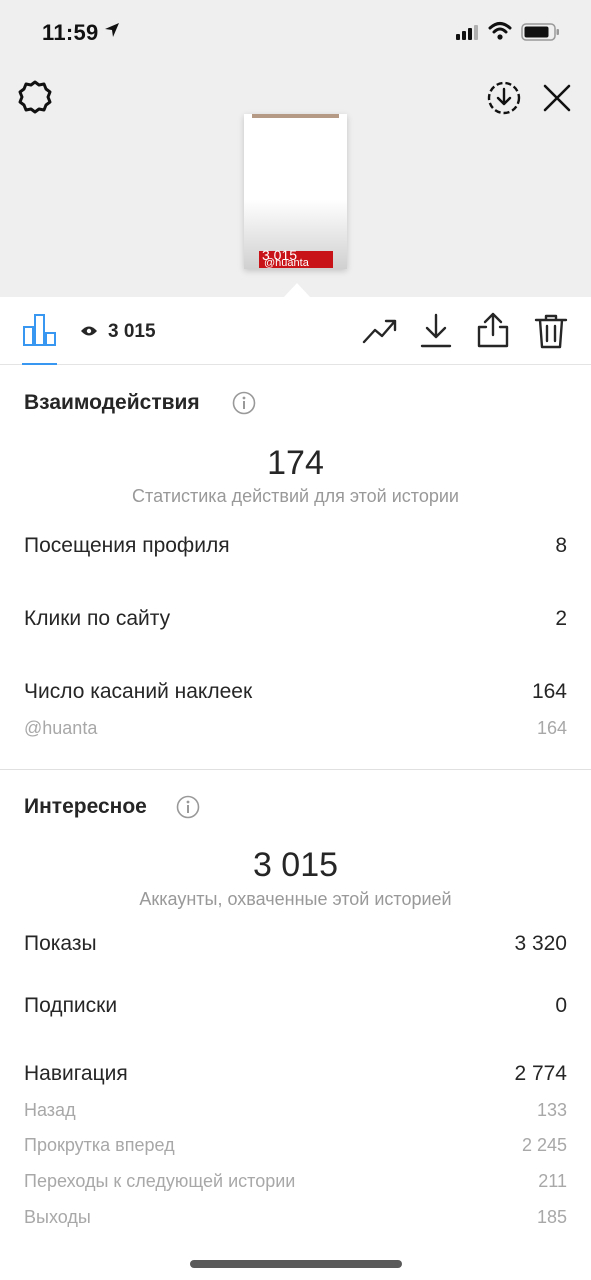 The height and width of the screenshot is (1280, 591). I want to click on close-icon, so click(557, 98).